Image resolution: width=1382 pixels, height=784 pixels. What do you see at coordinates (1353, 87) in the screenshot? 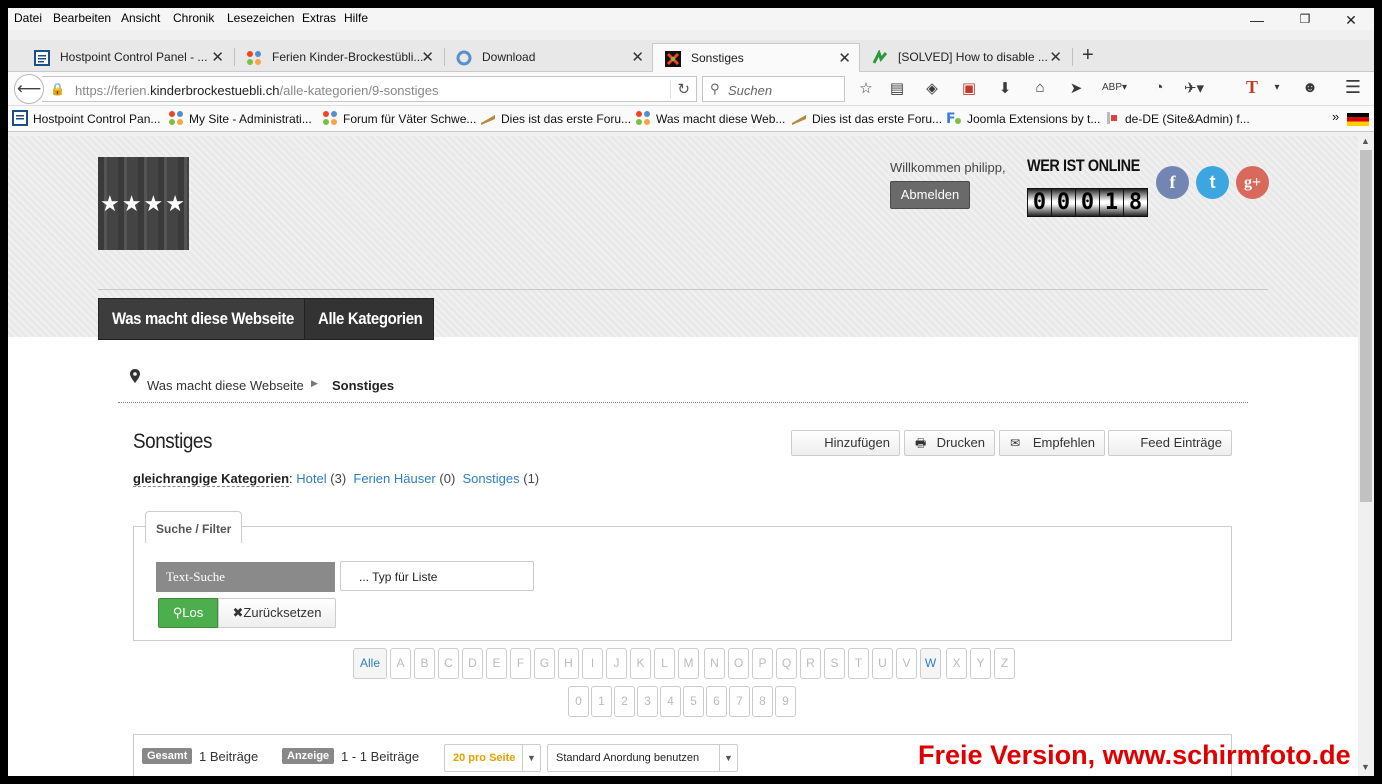
I see `hamburger-menu-icon: ☰` at bounding box center [1353, 87].